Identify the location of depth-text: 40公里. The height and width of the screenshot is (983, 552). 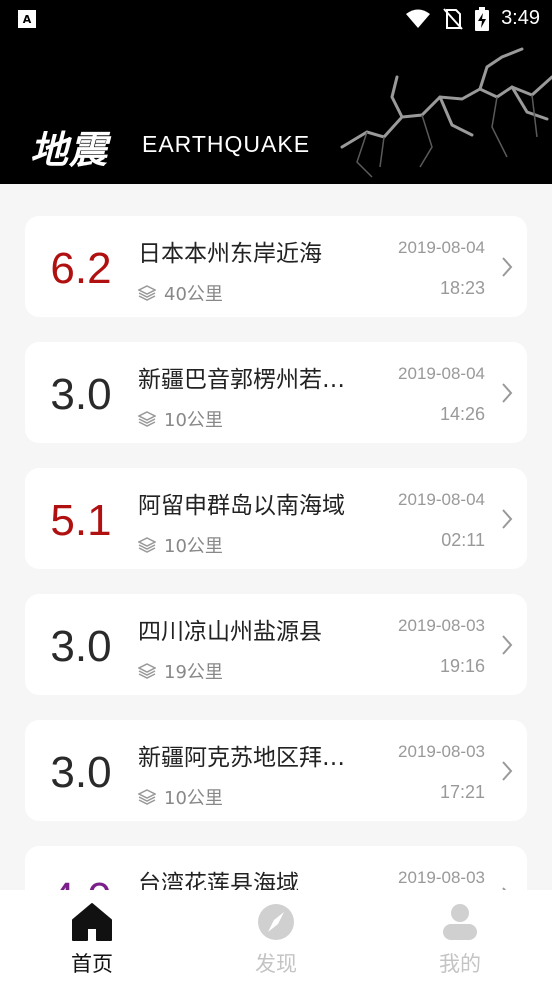
(193, 294).